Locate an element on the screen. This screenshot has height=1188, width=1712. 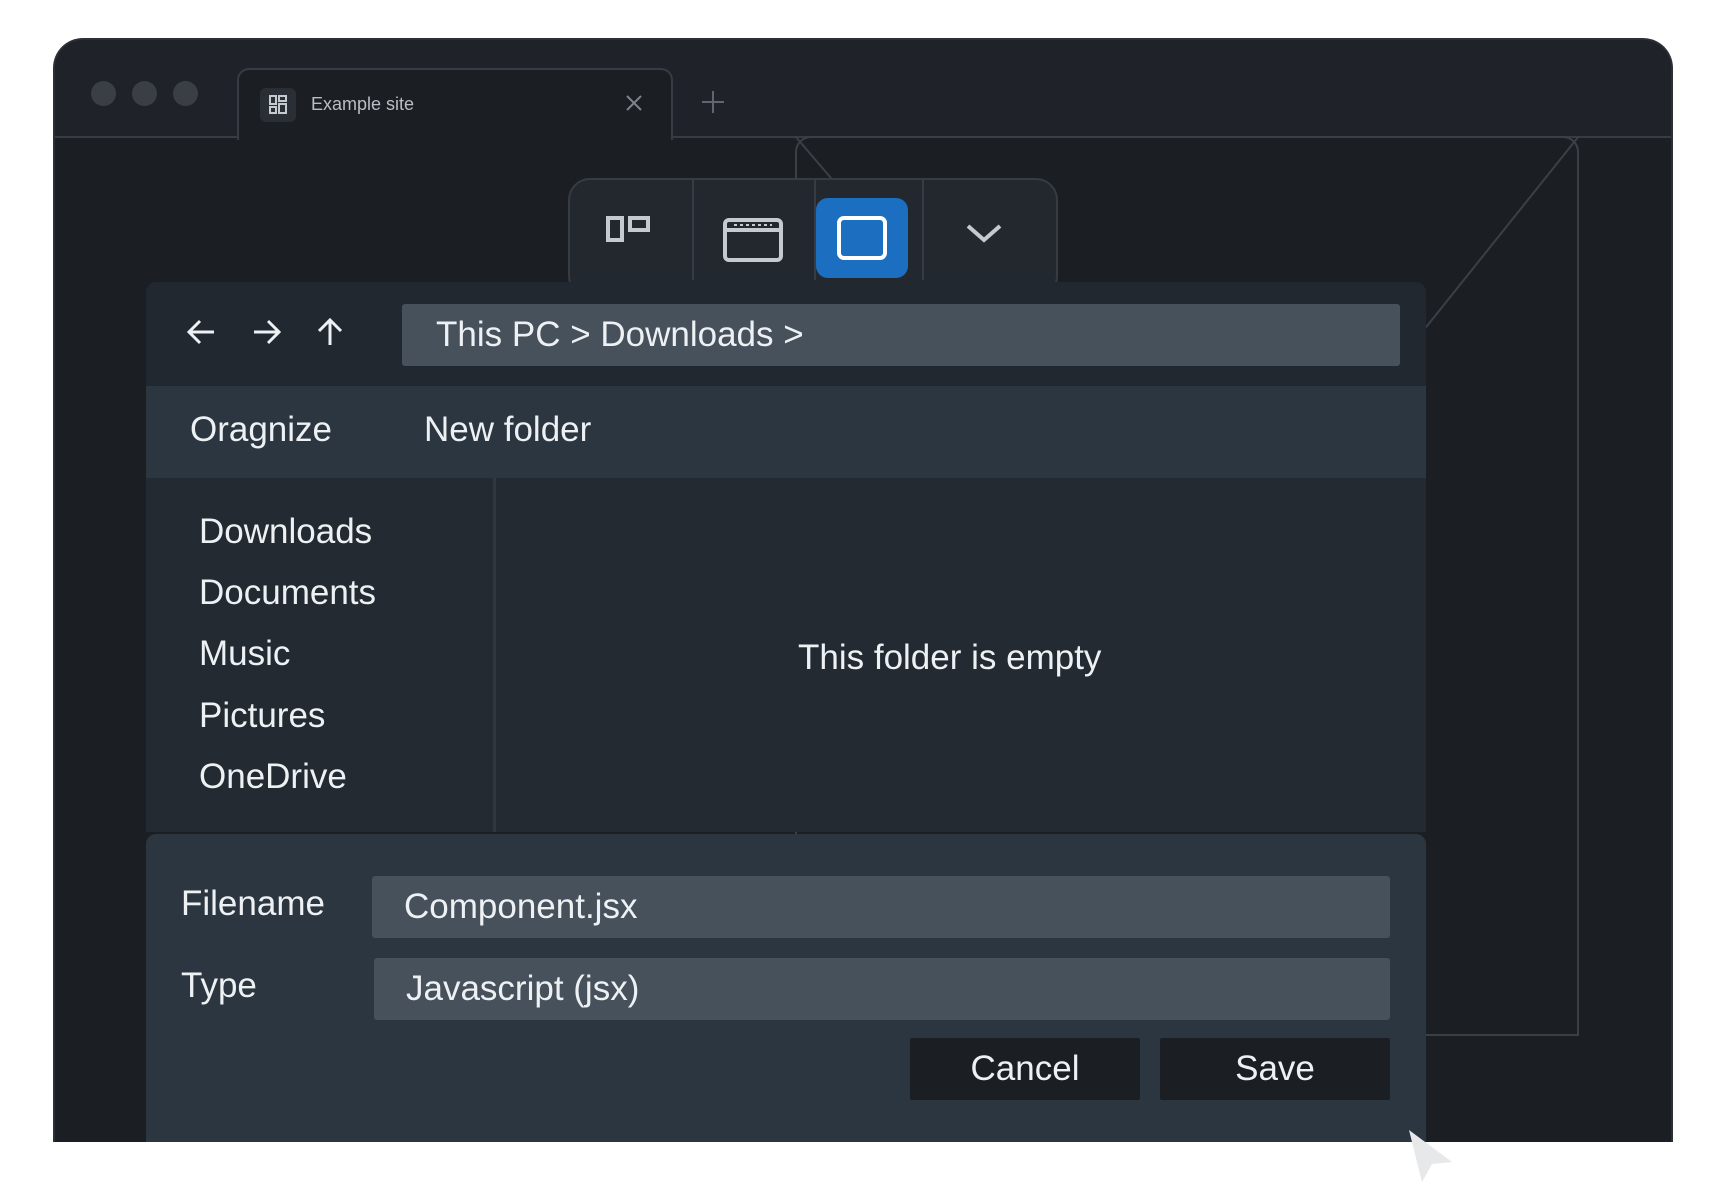
window-minimize-dot is located at coordinates (144, 93).